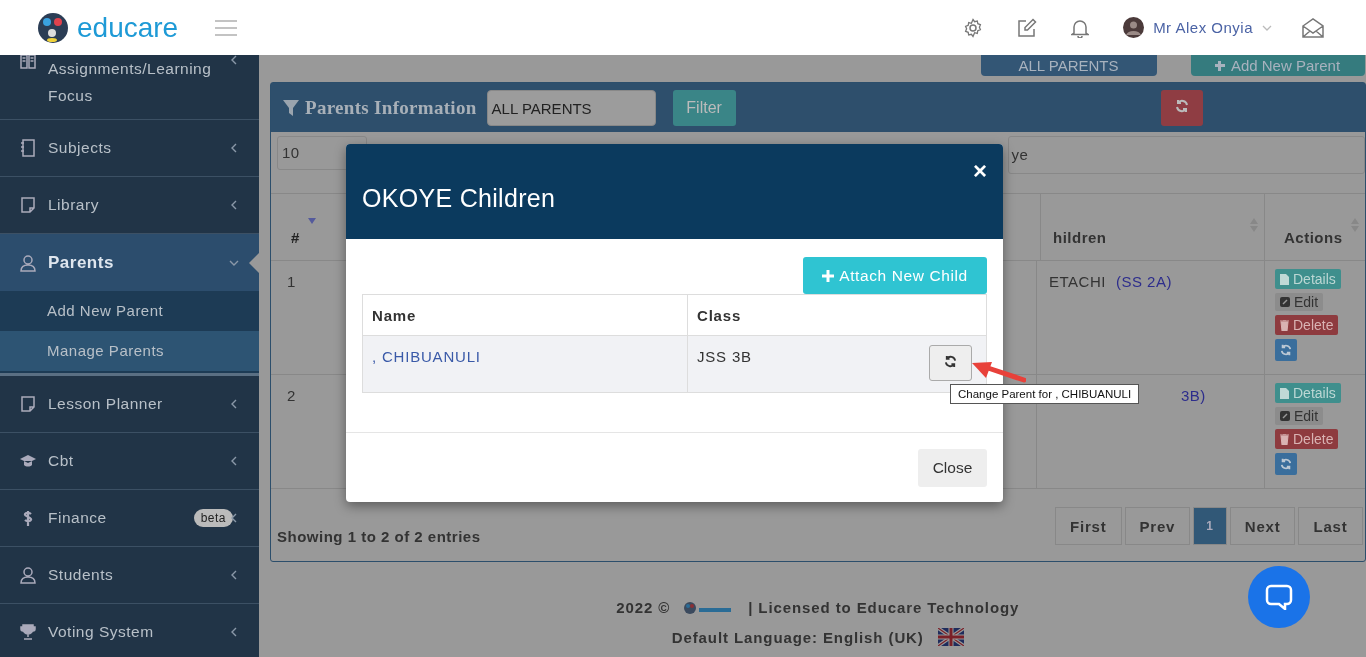 This screenshot has height=657, width=1366. I want to click on uk-flag-icon, so click(950, 637).